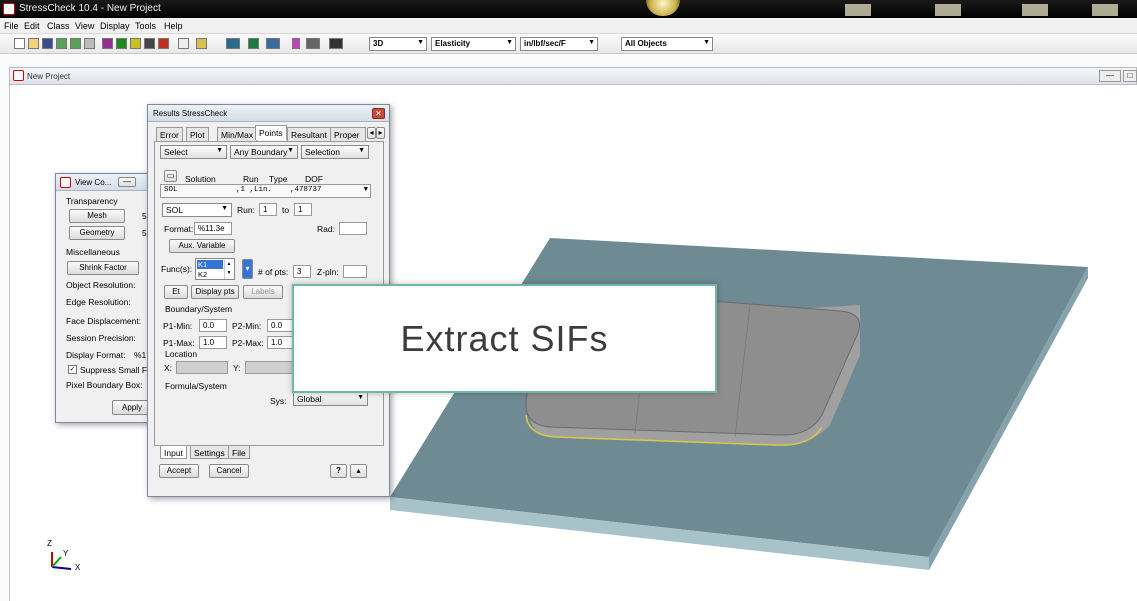  Describe the element at coordinates (202, 367) in the screenshot. I see `x-field` at that location.